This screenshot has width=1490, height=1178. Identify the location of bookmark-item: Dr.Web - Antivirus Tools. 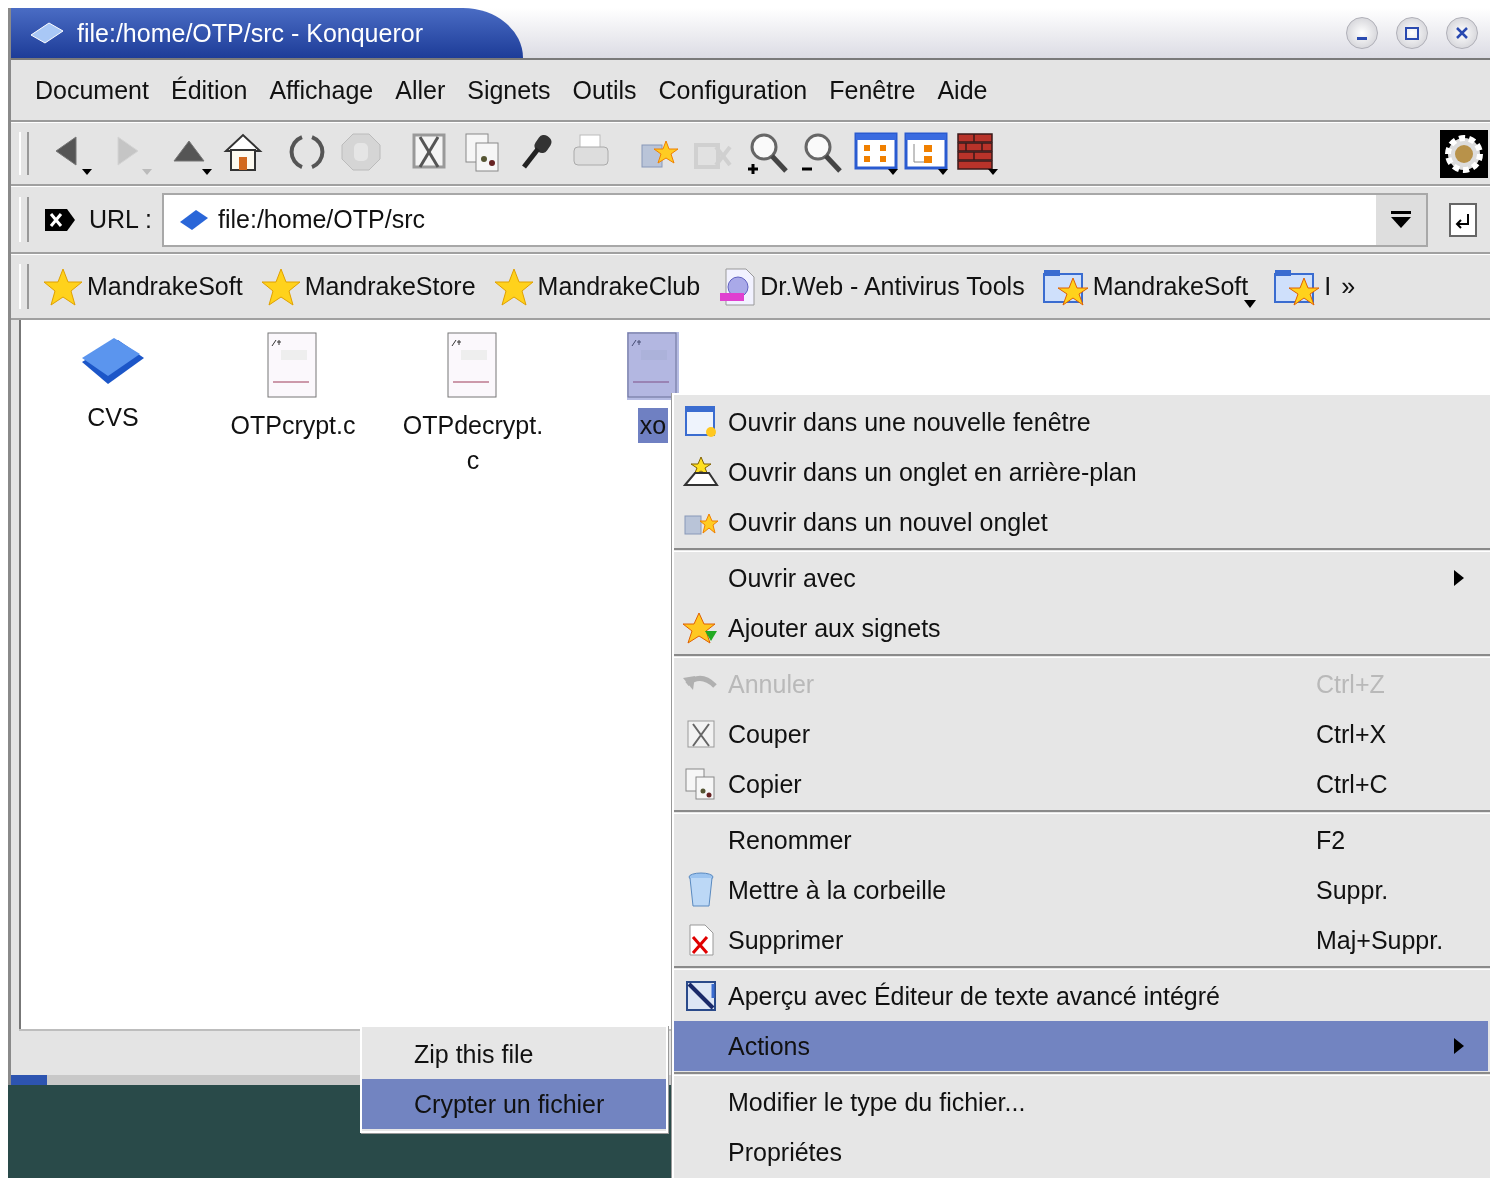
(871, 286).